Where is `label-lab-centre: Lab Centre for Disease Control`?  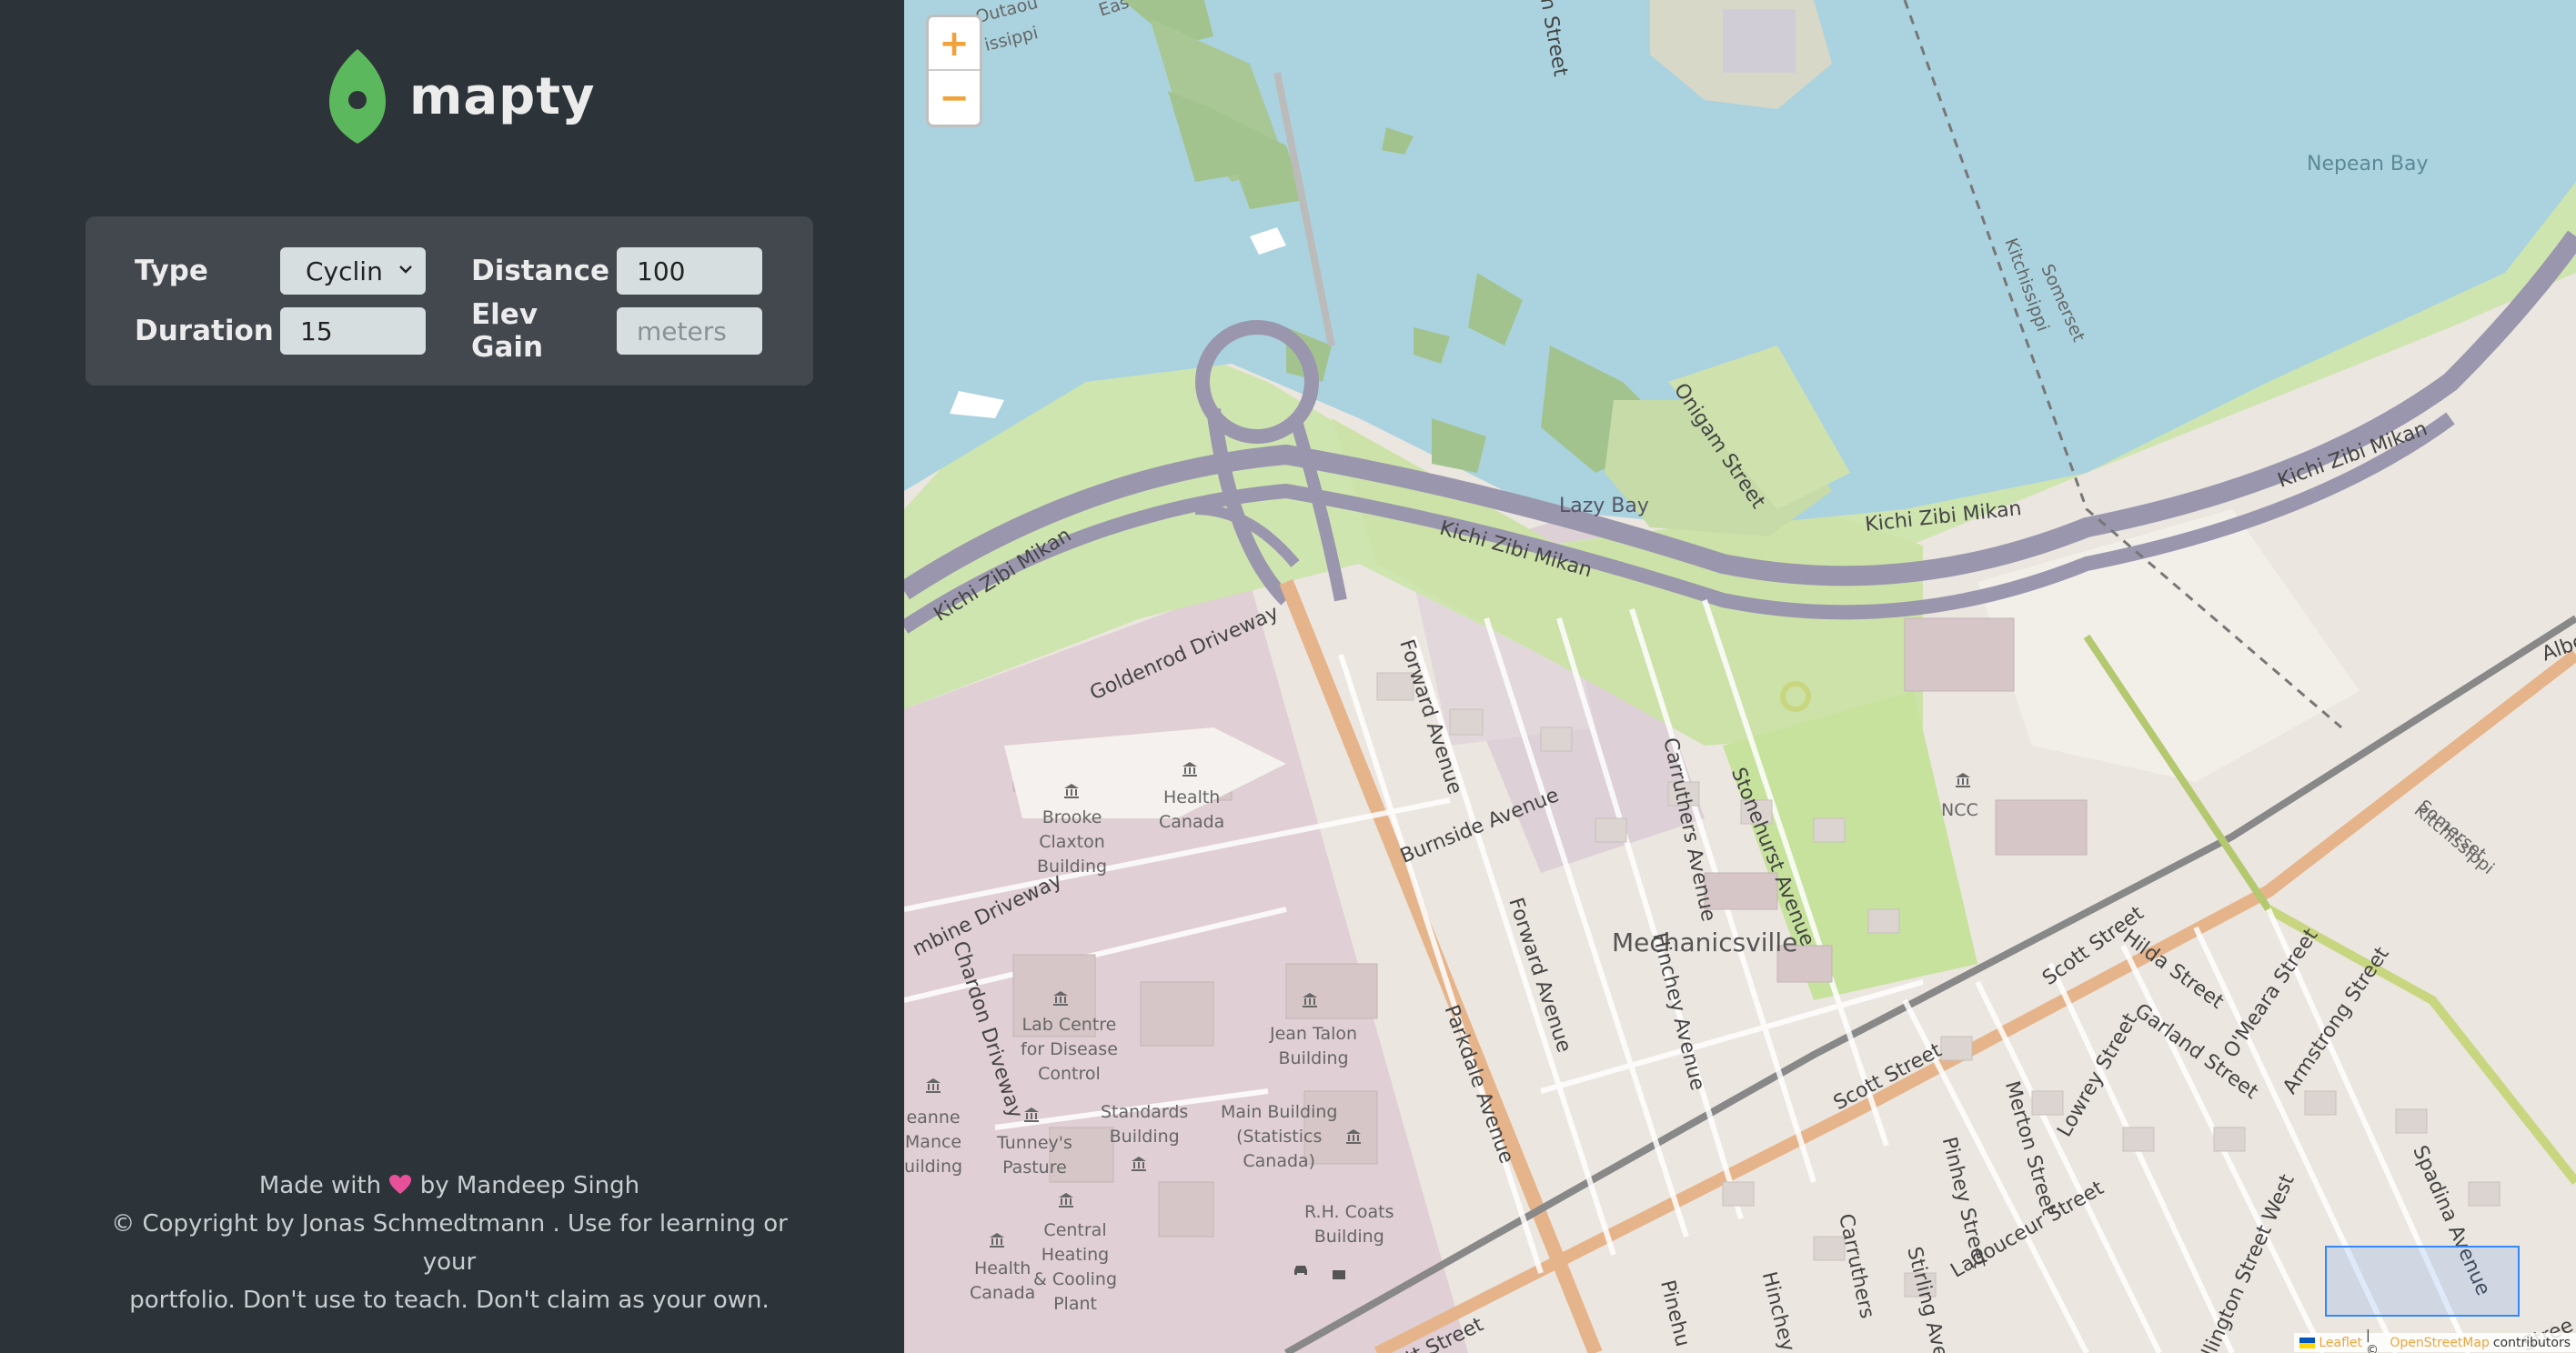
label-lab-centre: Lab Centre for Disease Control is located at coordinates (1069, 1049).